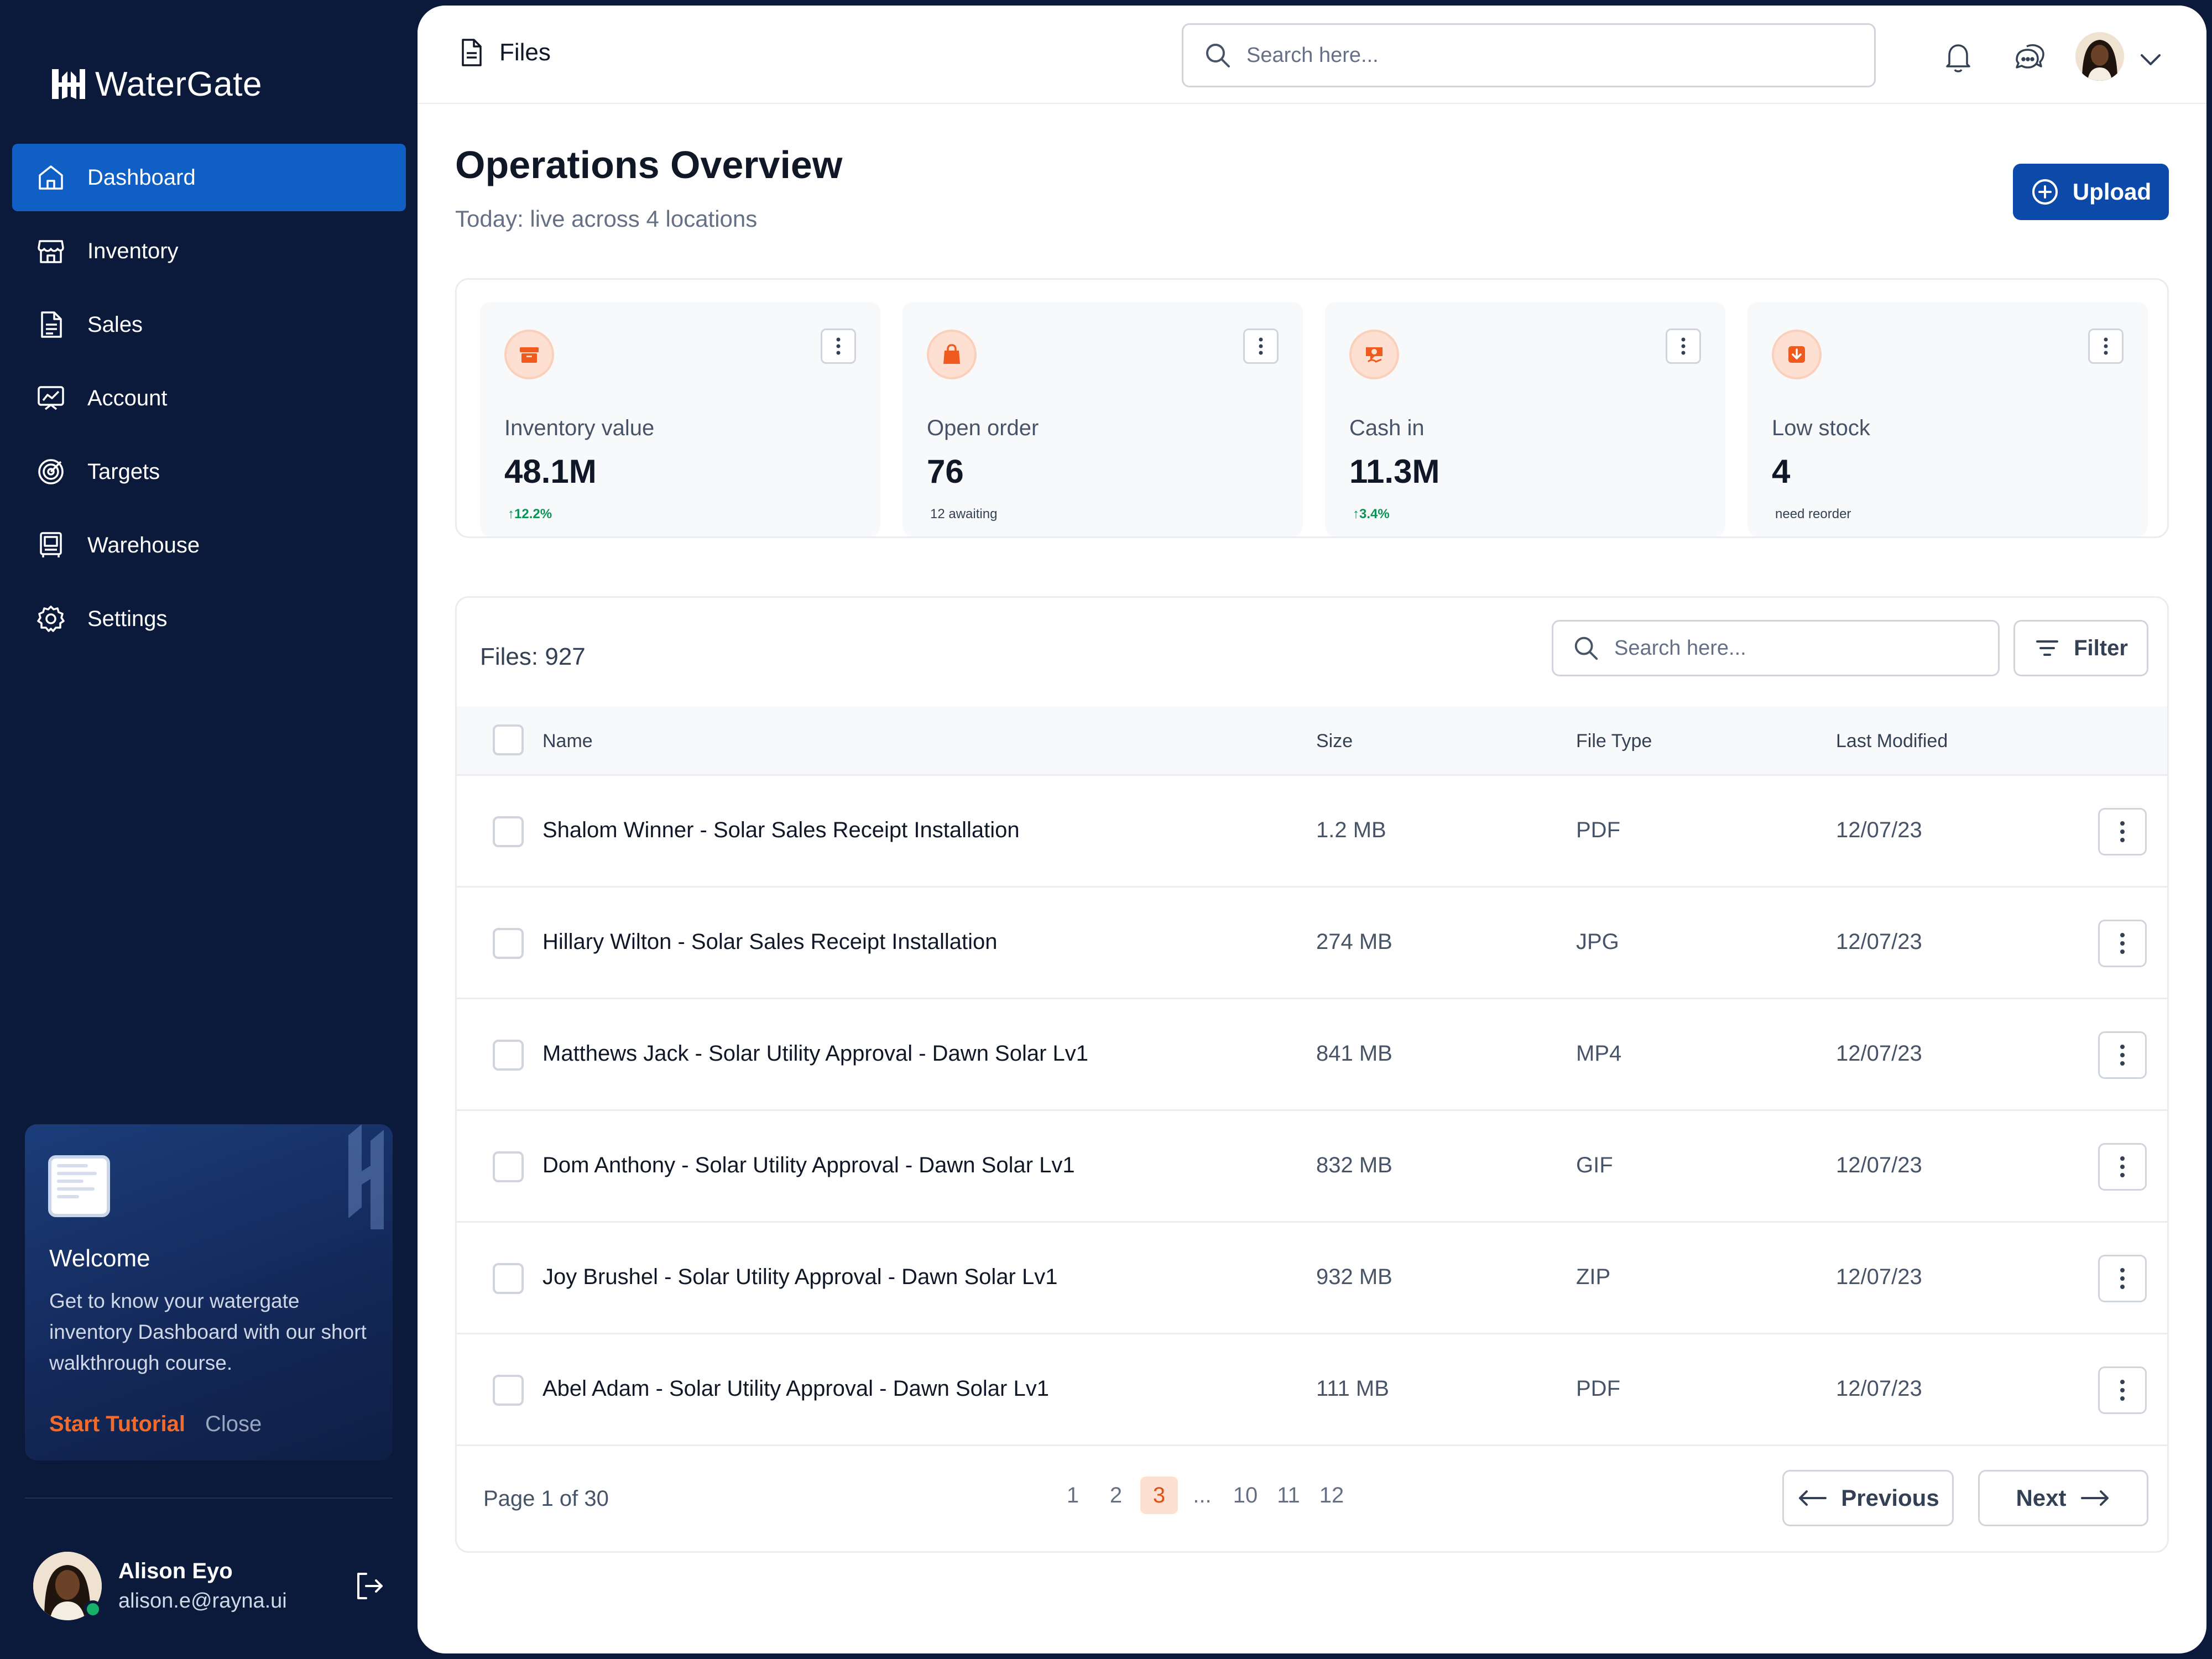 The height and width of the screenshot is (1659, 2212). I want to click on global-search-input, so click(1560, 55).